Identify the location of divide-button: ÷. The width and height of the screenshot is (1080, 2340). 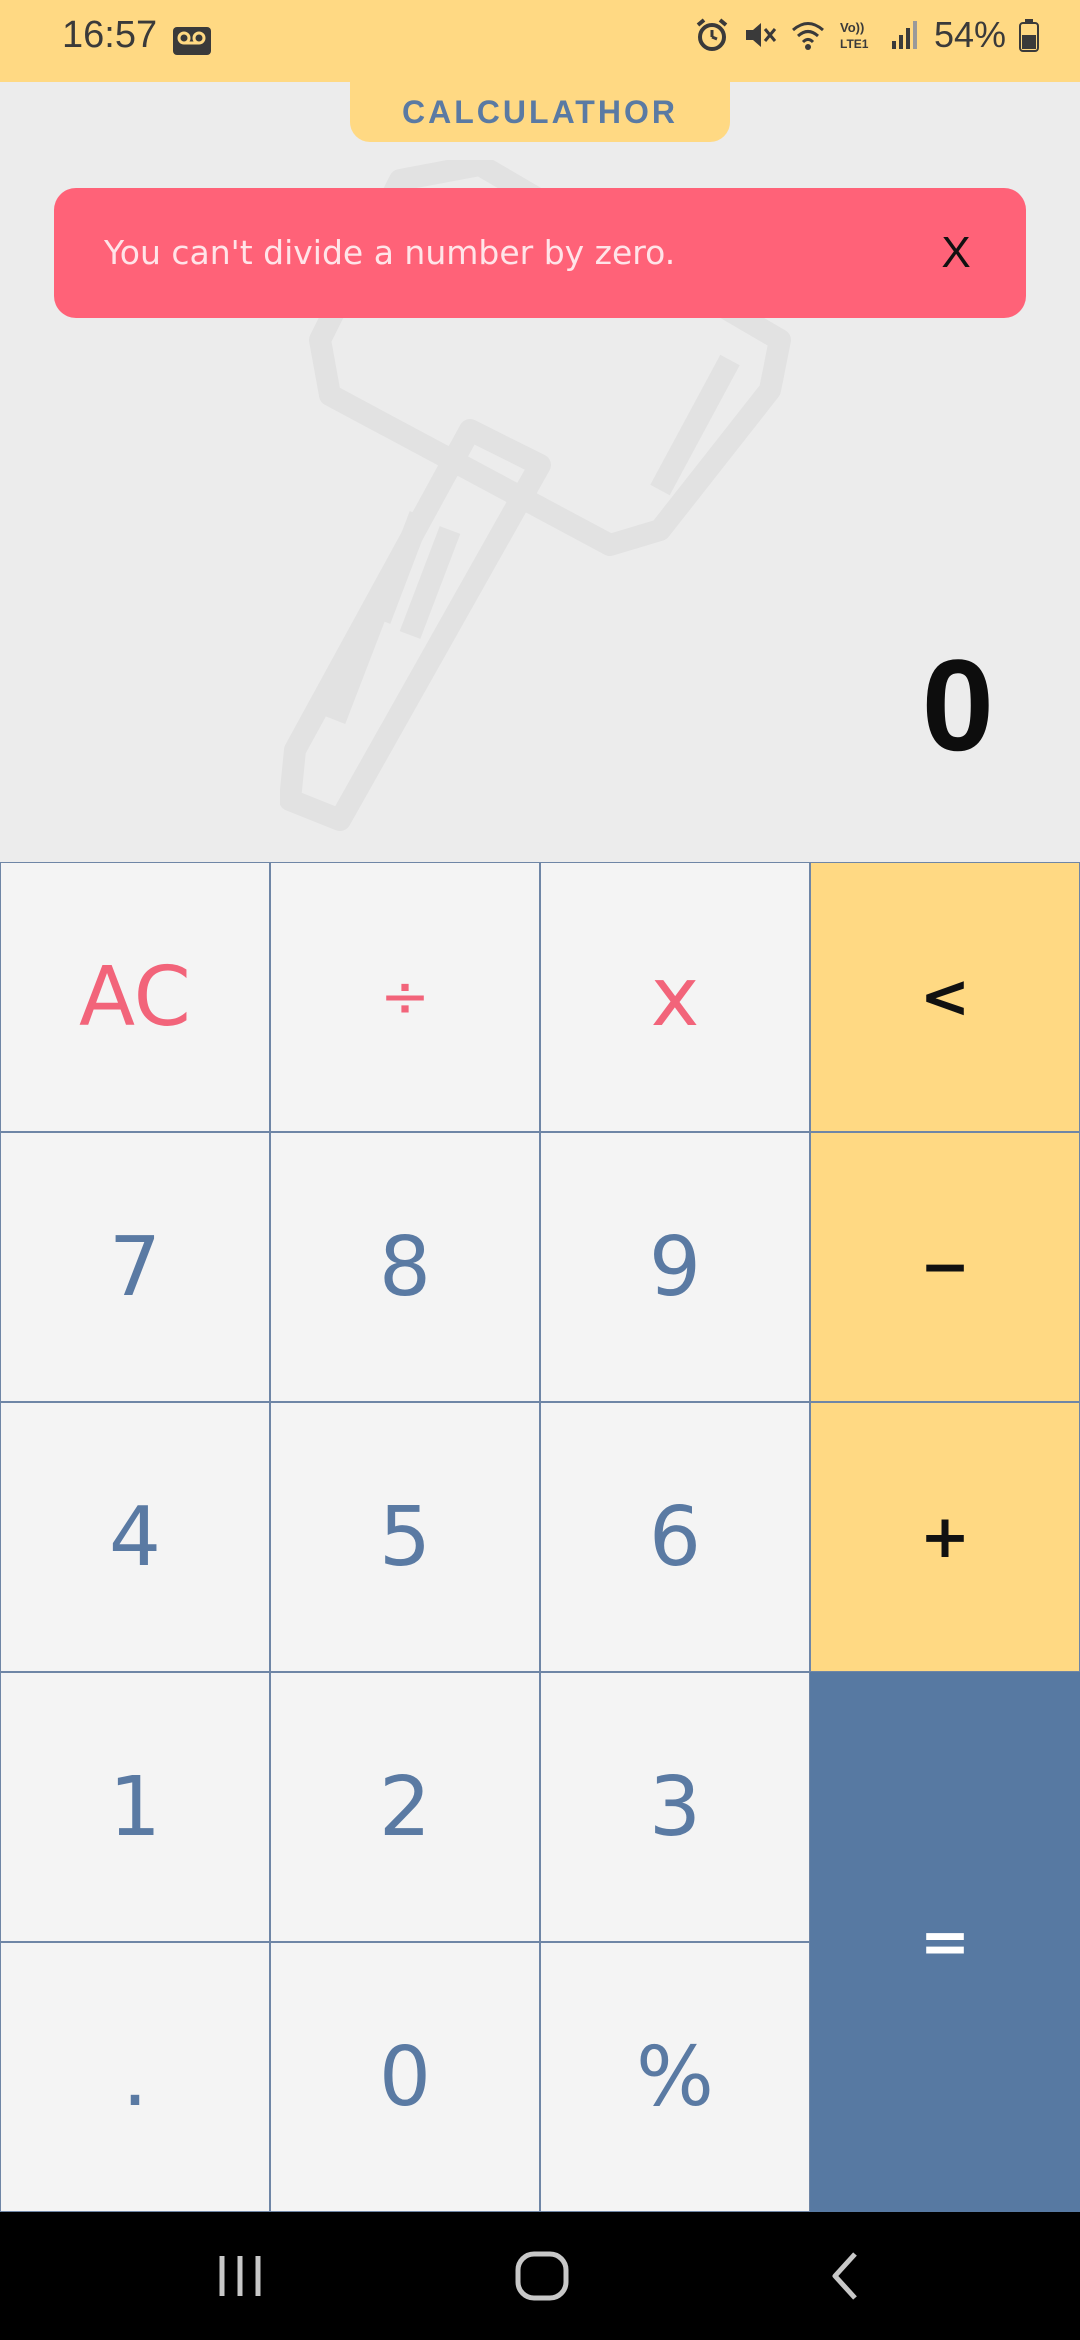
(405, 997).